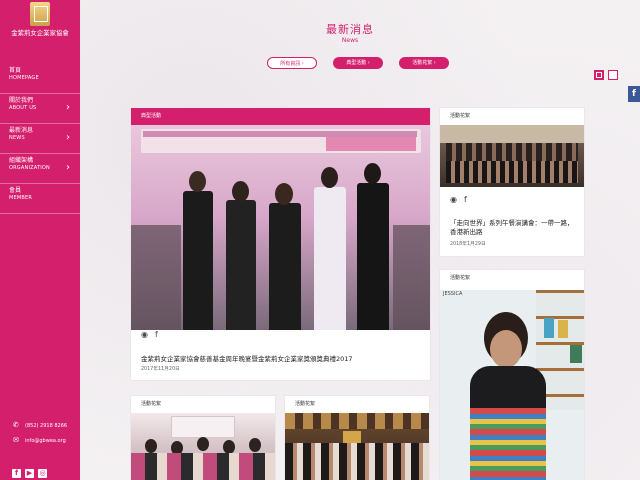 This screenshot has width=640, height=480. What do you see at coordinates (42, 473) in the screenshot?
I see `instagram-icon: ◎` at bounding box center [42, 473].